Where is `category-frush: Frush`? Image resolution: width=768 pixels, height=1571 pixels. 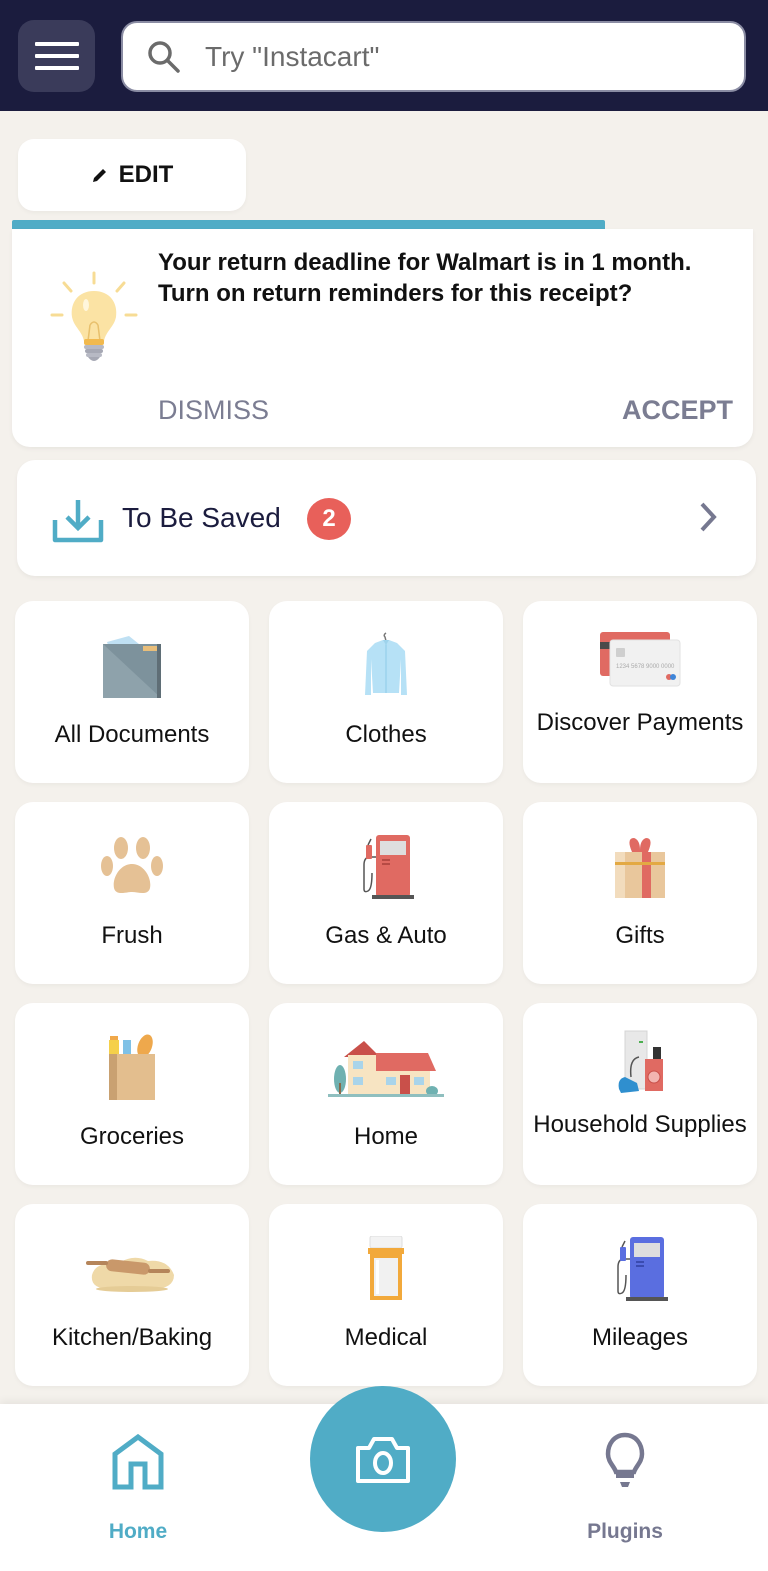
category-frush: Frush is located at coordinates (132, 893).